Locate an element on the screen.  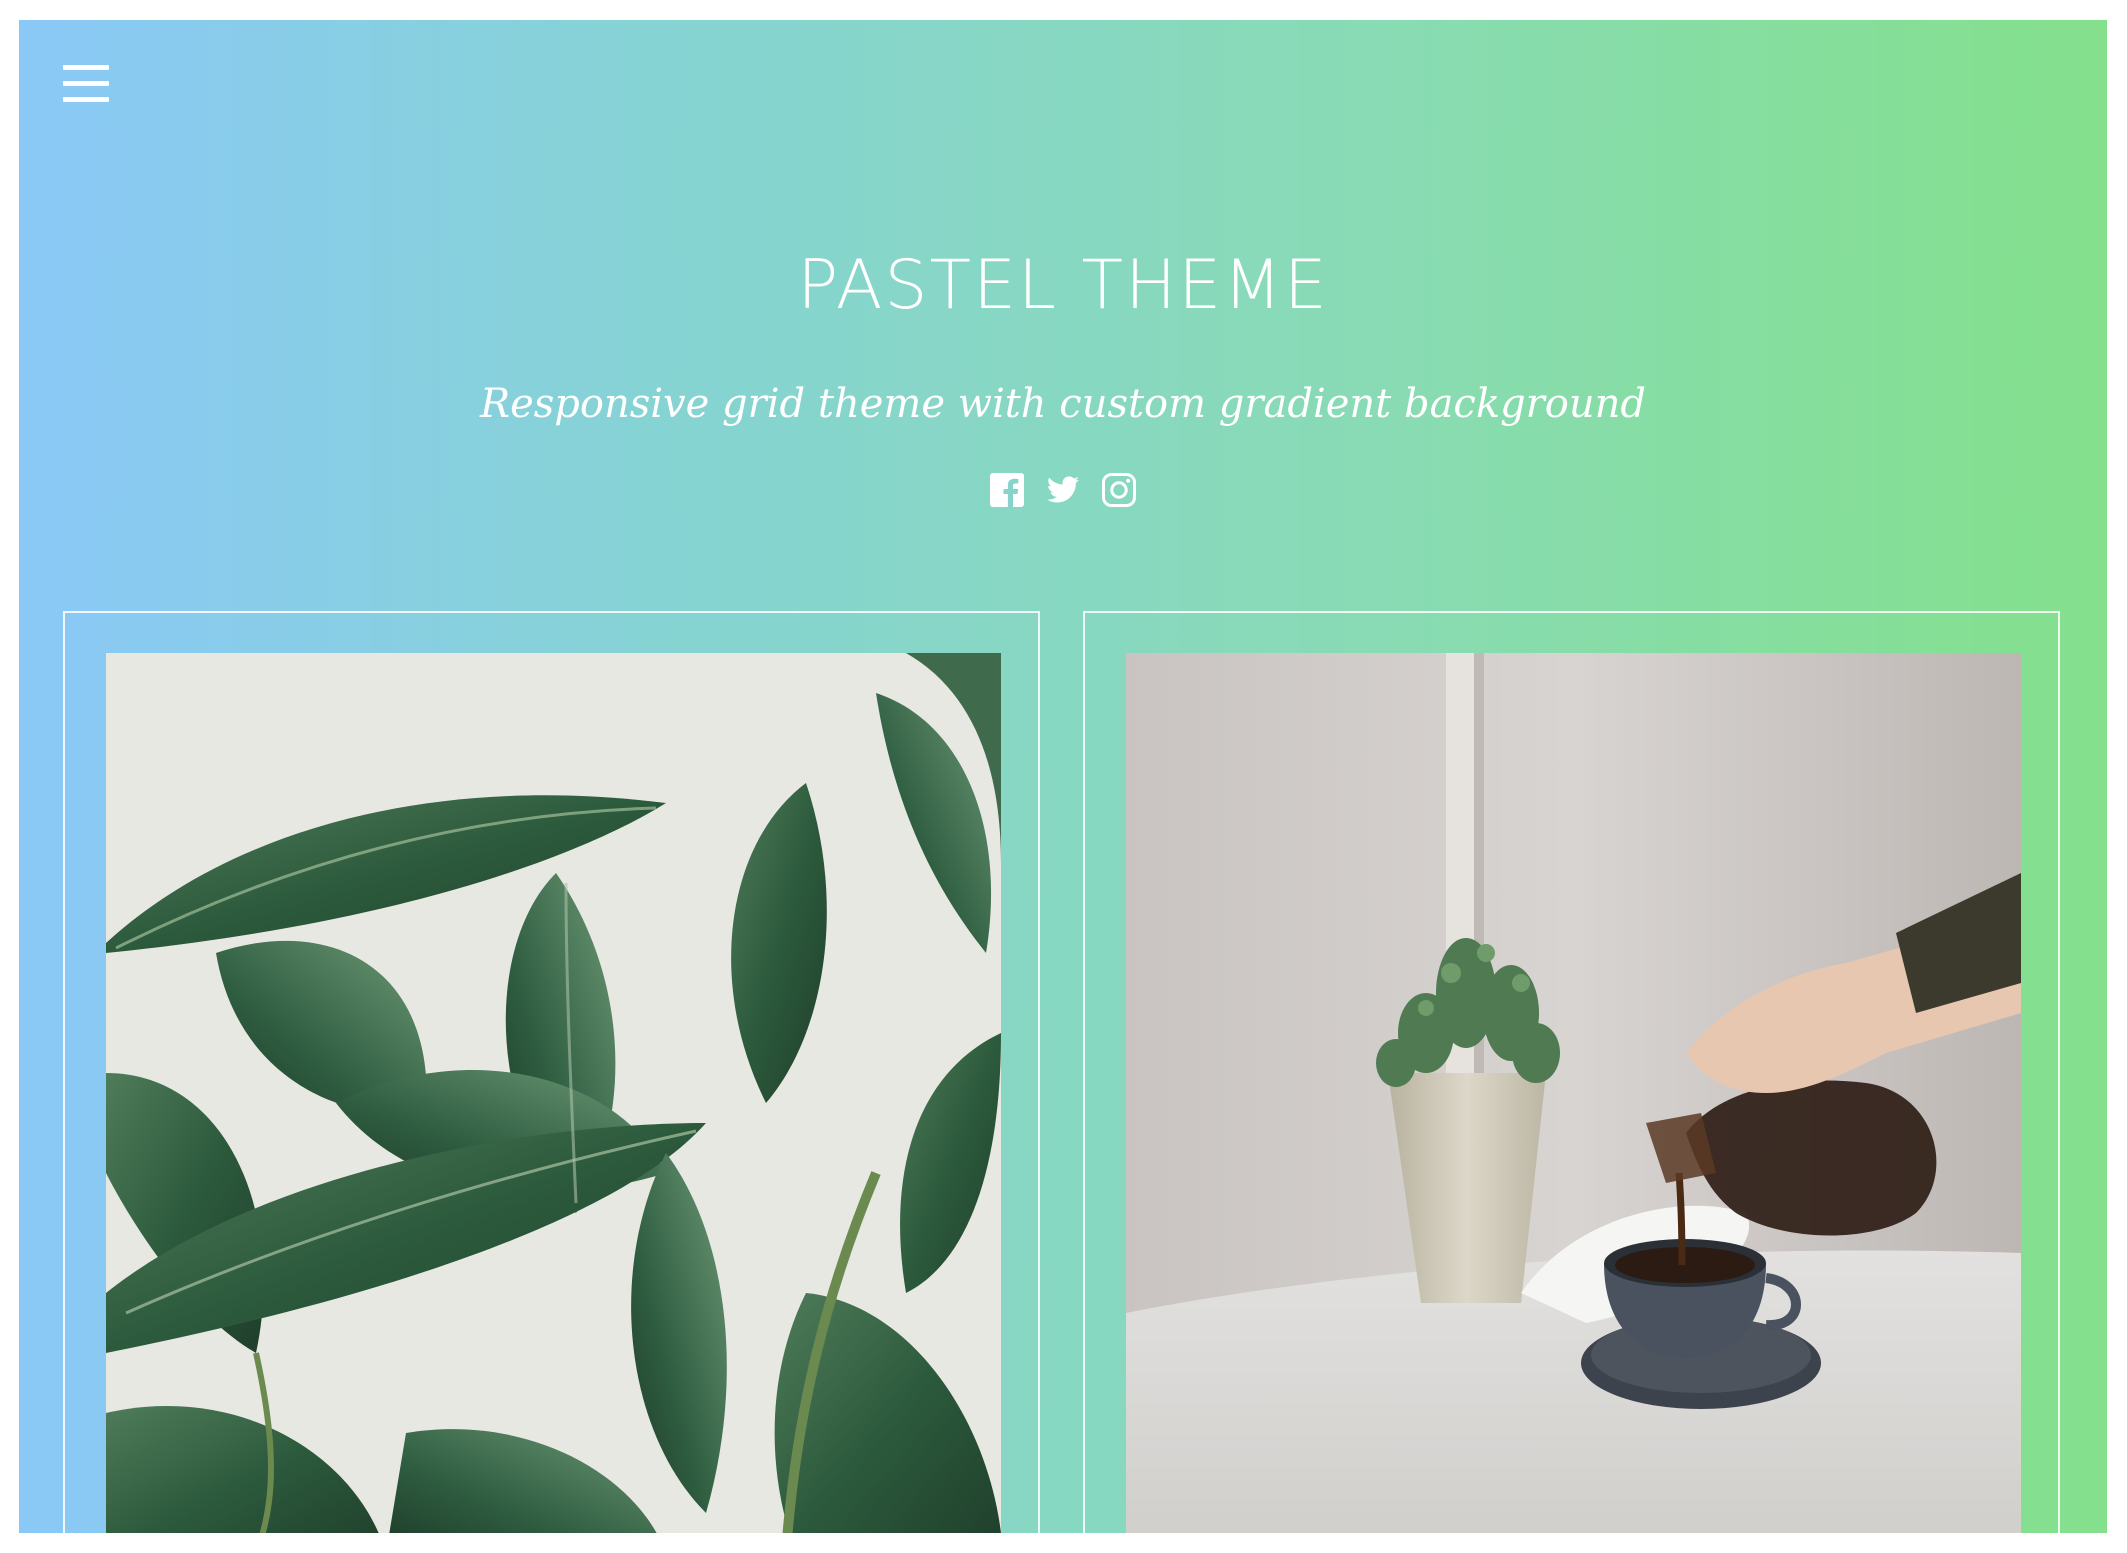
instagram-icon is located at coordinates (1119, 490).